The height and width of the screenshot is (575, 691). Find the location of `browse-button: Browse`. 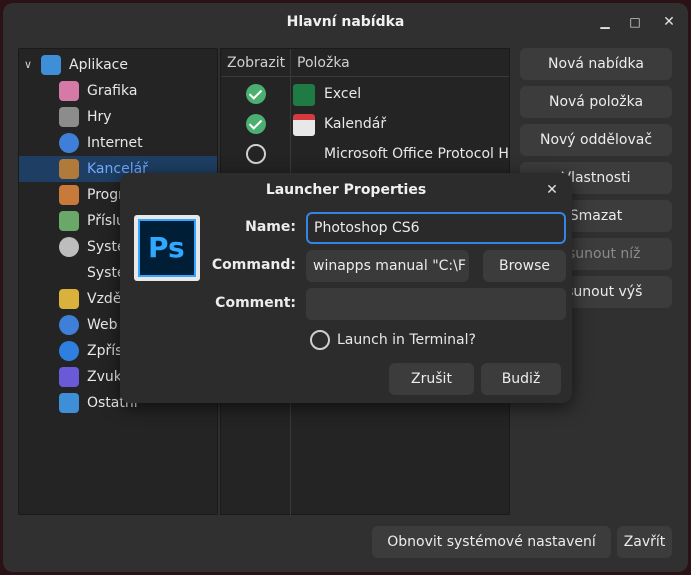

browse-button: Browse is located at coordinates (524, 266).